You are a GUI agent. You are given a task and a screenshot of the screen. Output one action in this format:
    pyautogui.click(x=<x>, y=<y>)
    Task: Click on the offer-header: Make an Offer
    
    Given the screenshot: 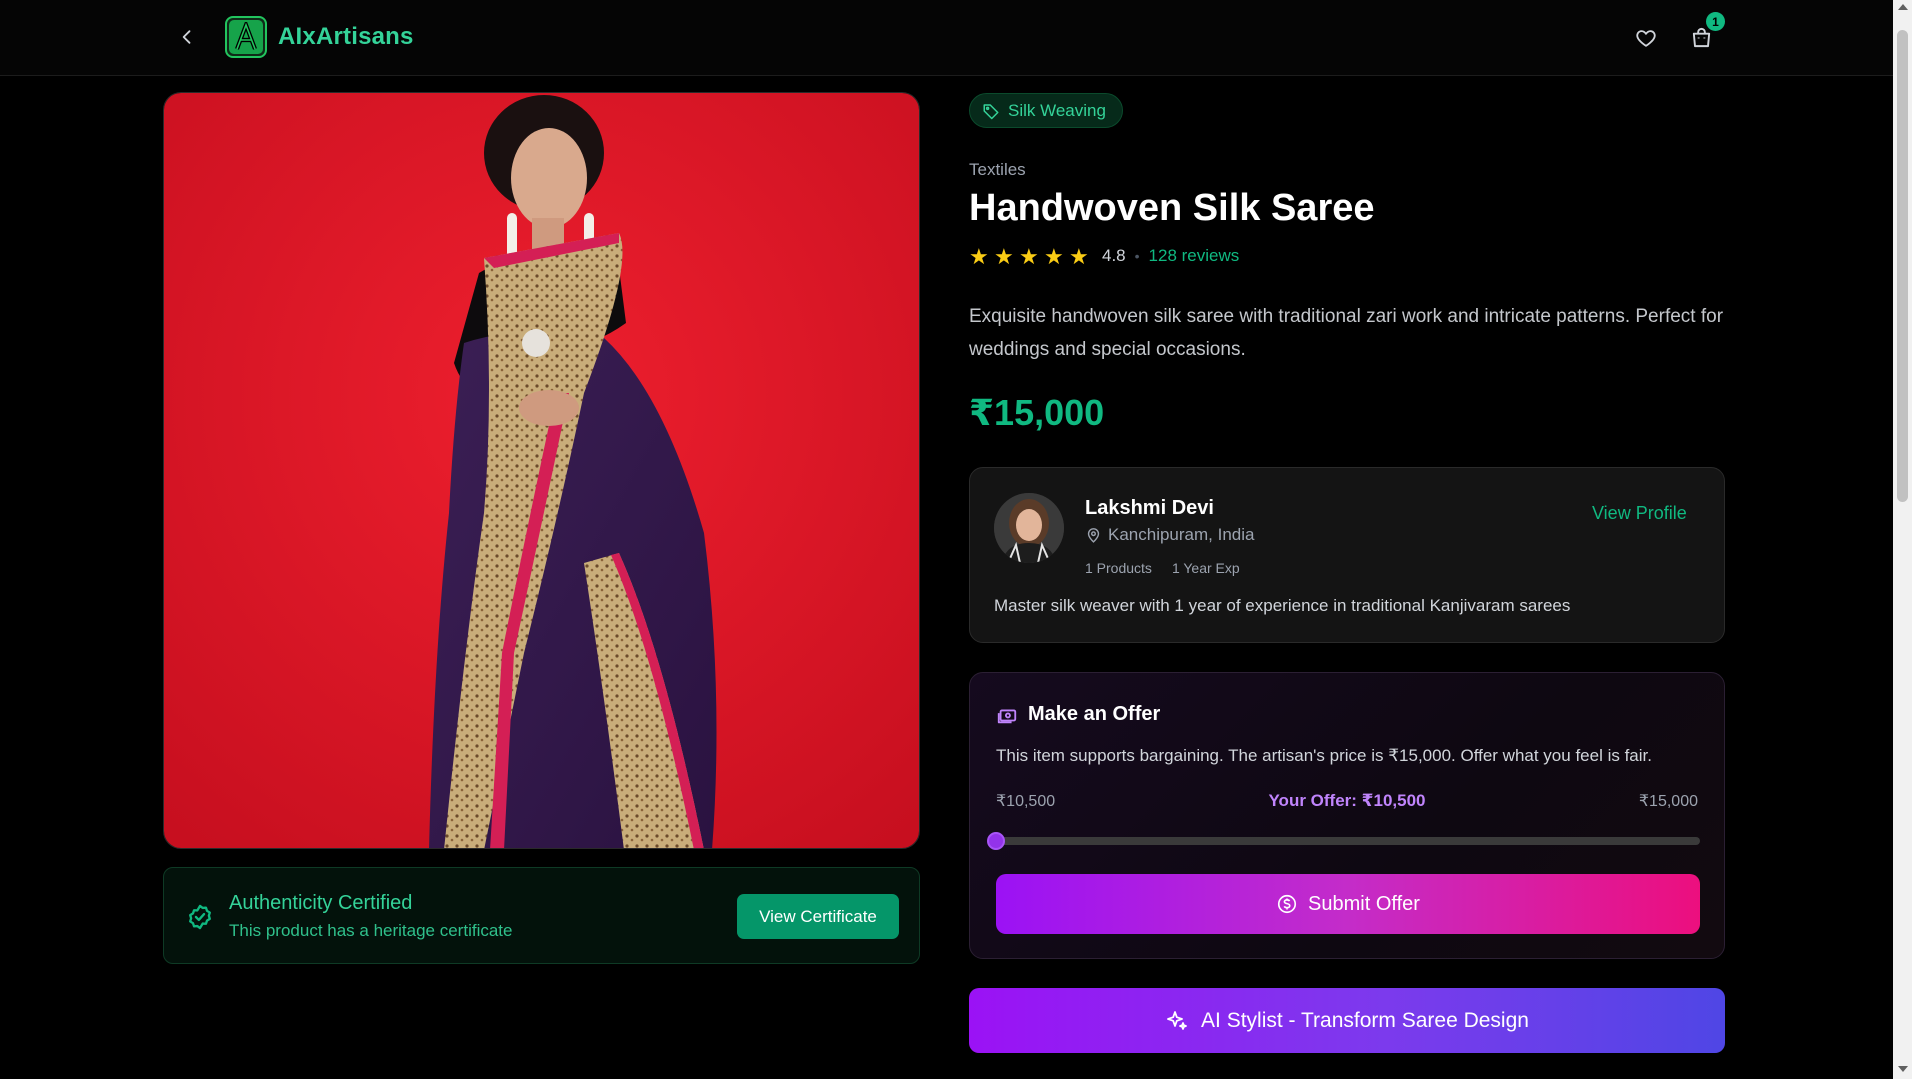 What is the action you would take?
    pyautogui.click(x=1078, y=714)
    